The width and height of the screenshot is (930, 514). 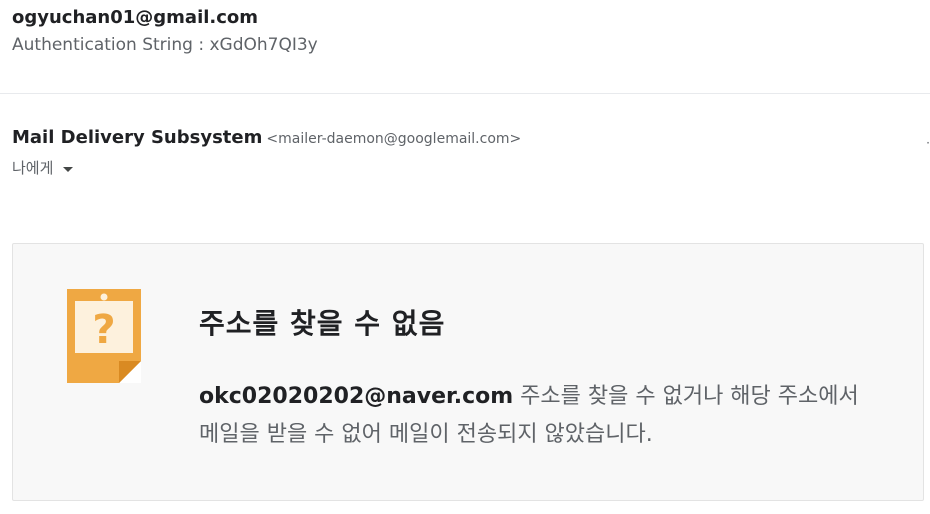 What do you see at coordinates (426, 434) in the screenshot?
I see `bounce-description-line2: 메일을 받을 수 없어 메일이 전송되지 않았습니다.` at bounding box center [426, 434].